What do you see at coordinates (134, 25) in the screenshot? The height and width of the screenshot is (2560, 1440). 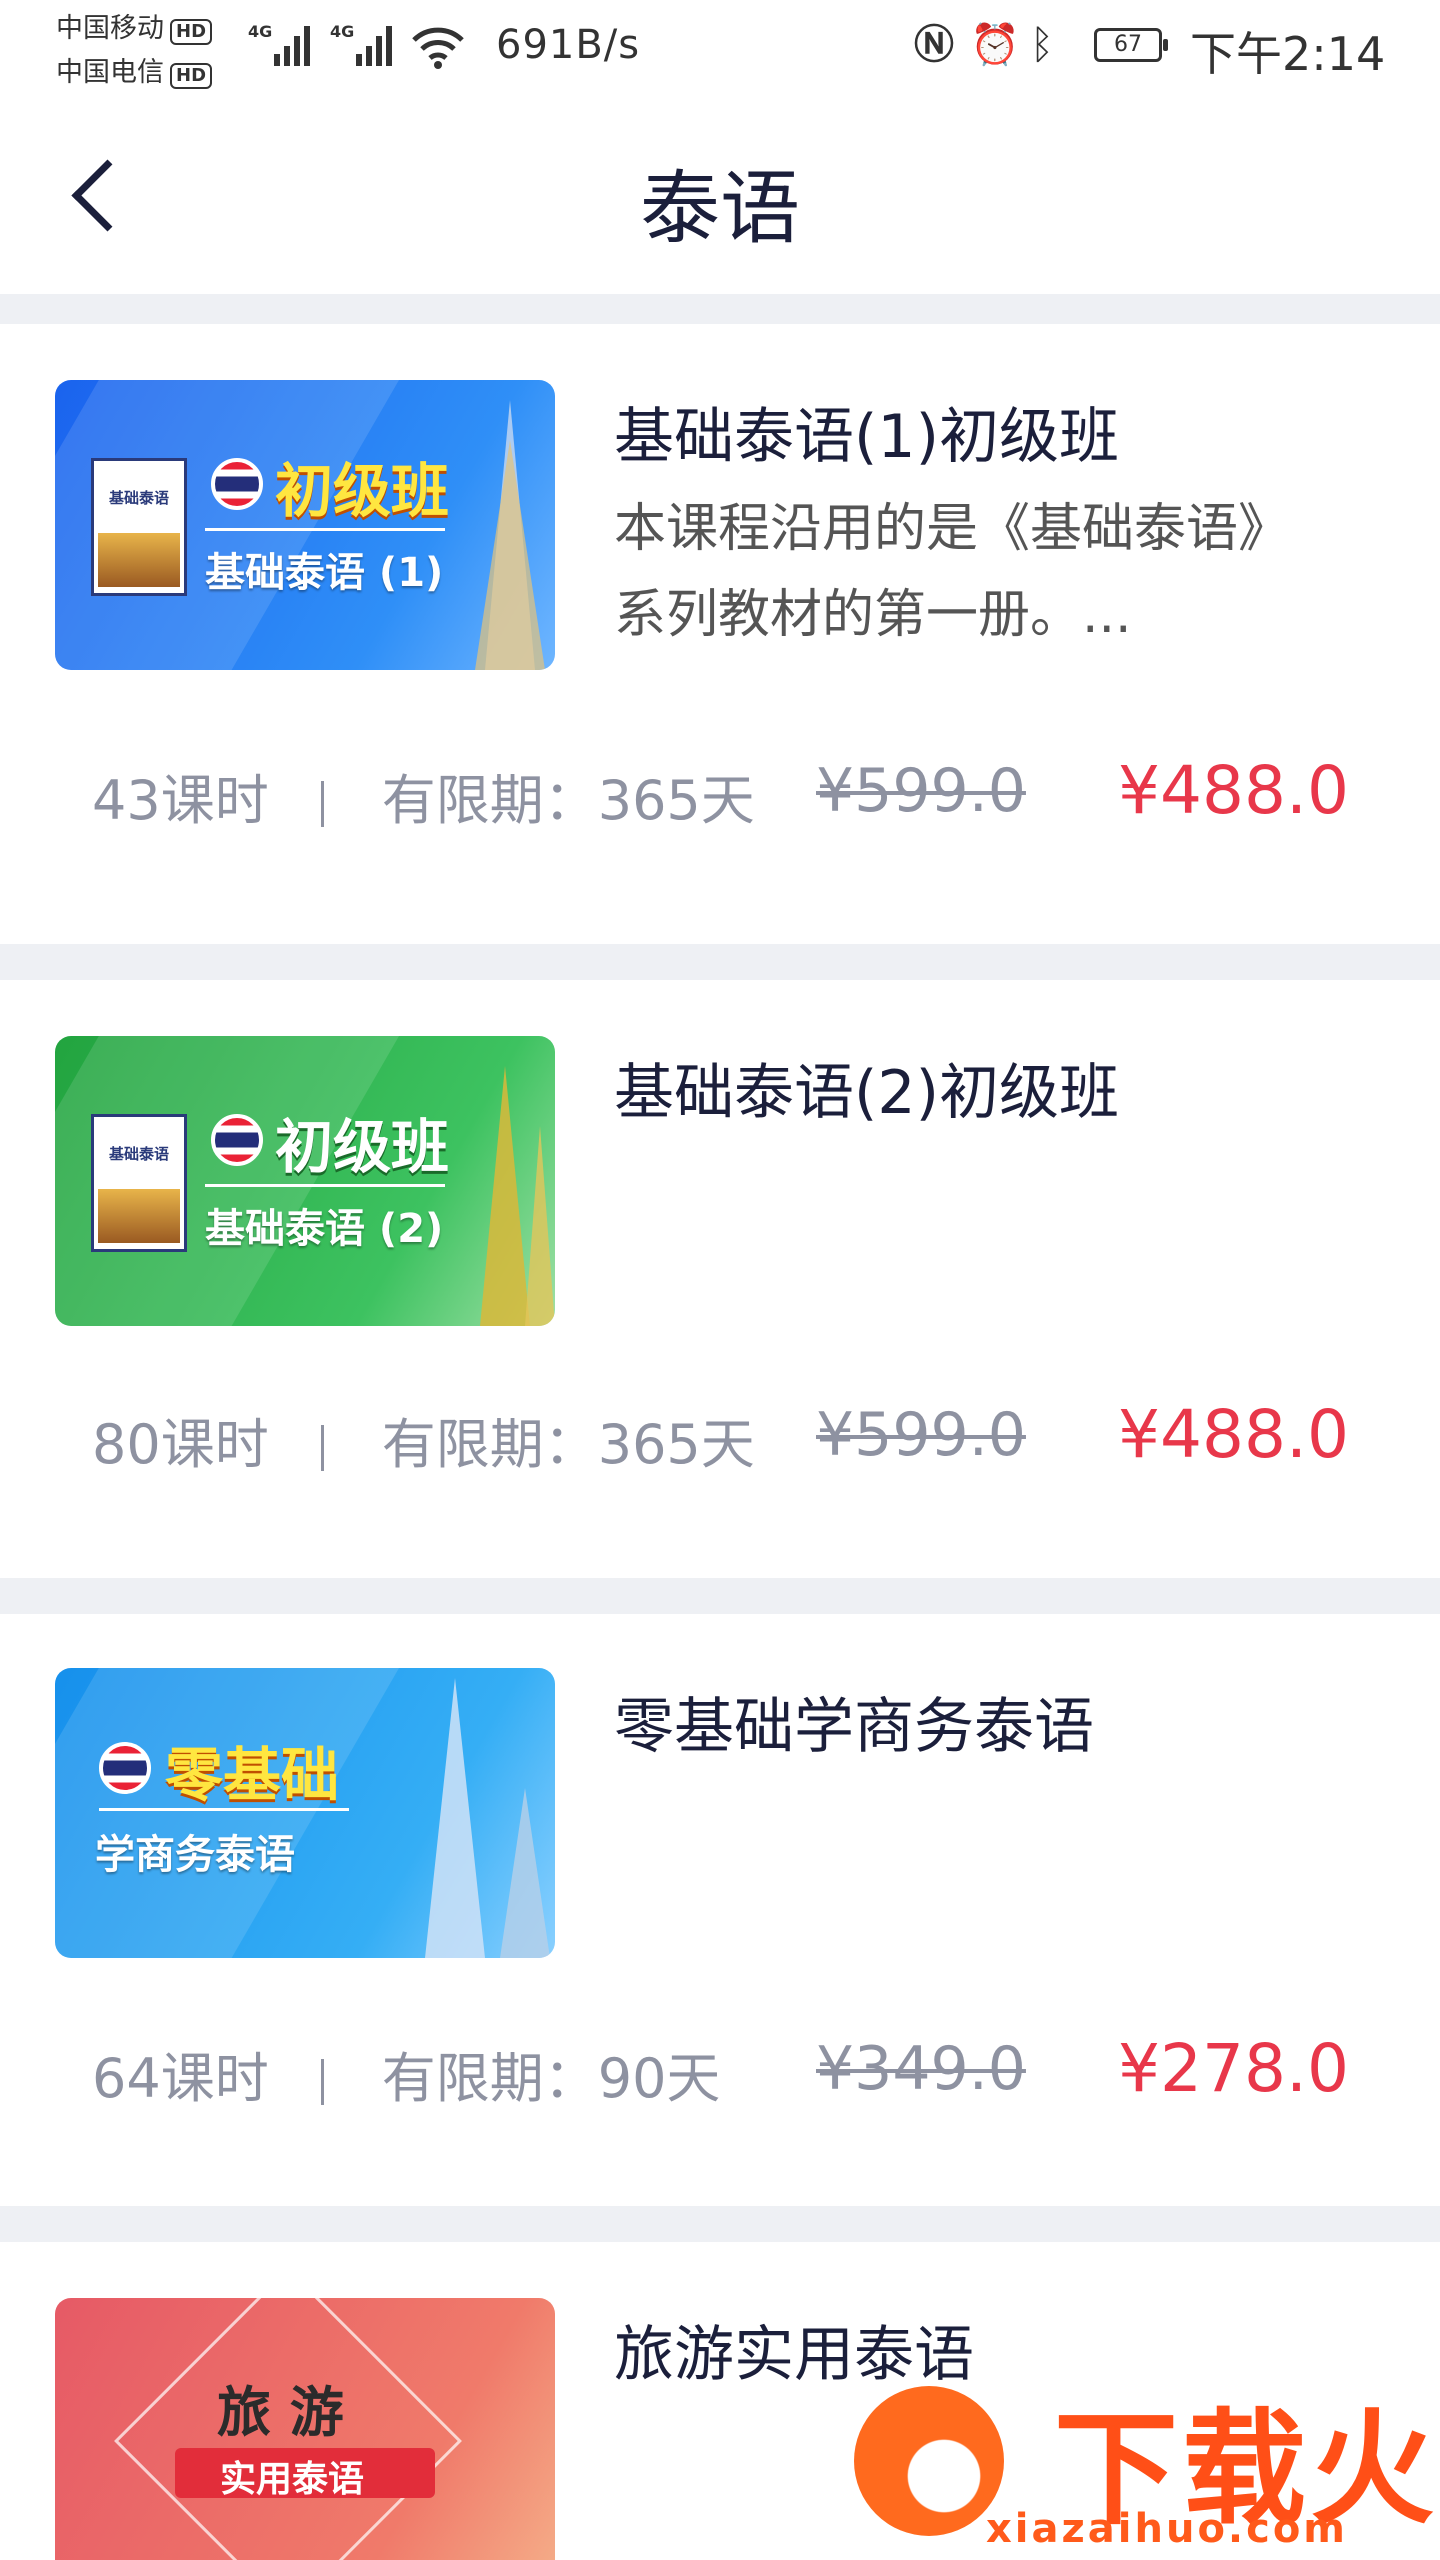 I see `carrier-1: 中国移动 HD` at bounding box center [134, 25].